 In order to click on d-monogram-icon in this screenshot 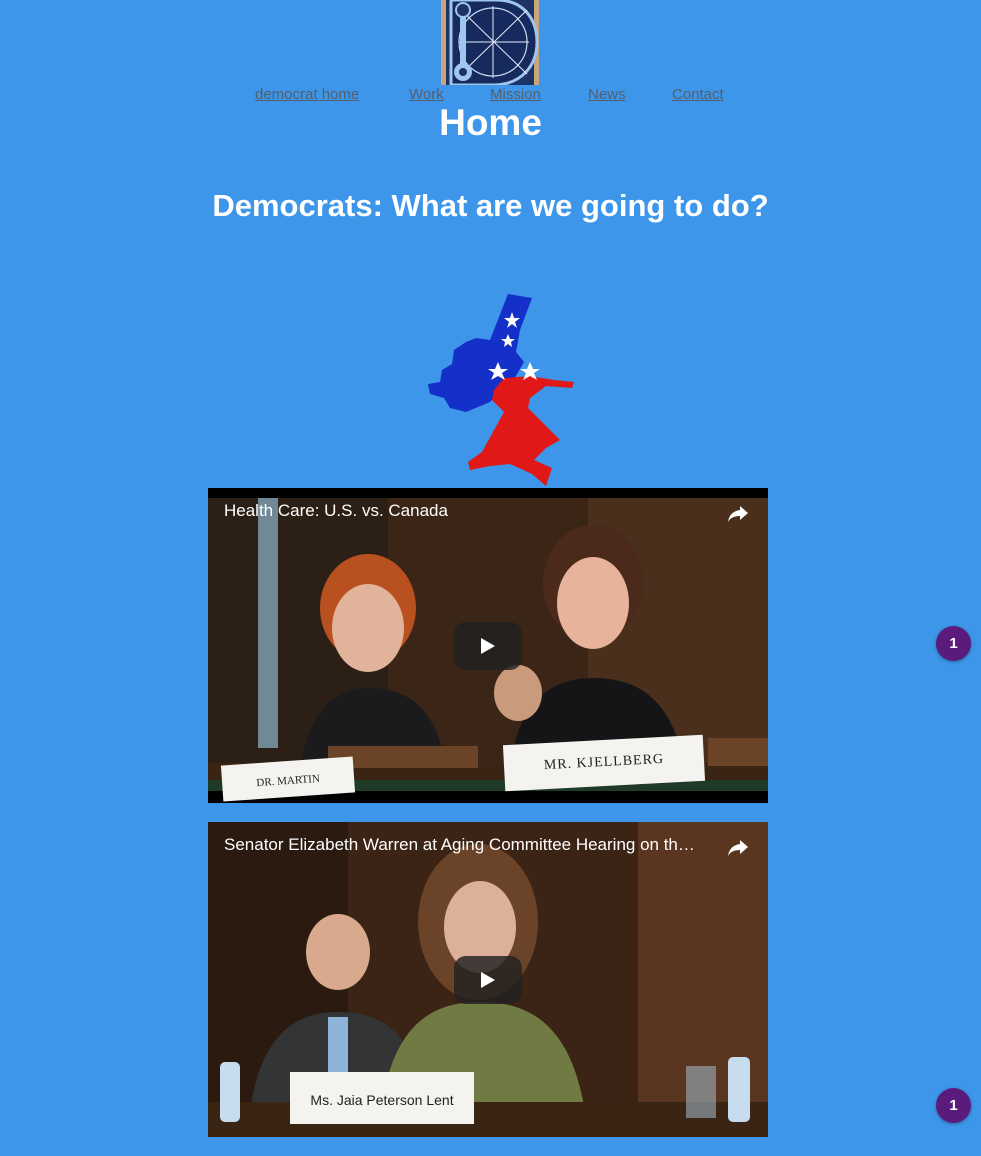, I will do `click(490, 43)`.